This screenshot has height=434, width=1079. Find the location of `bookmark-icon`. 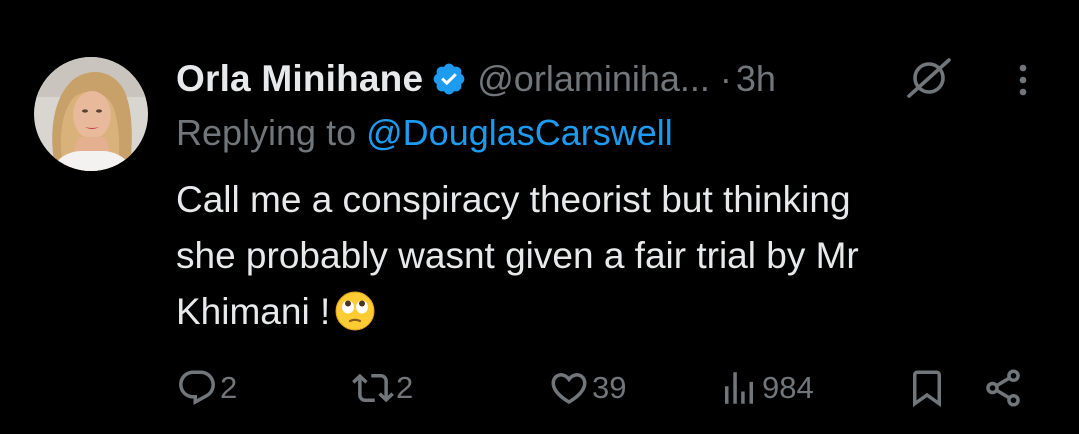

bookmark-icon is located at coordinates (927, 389).